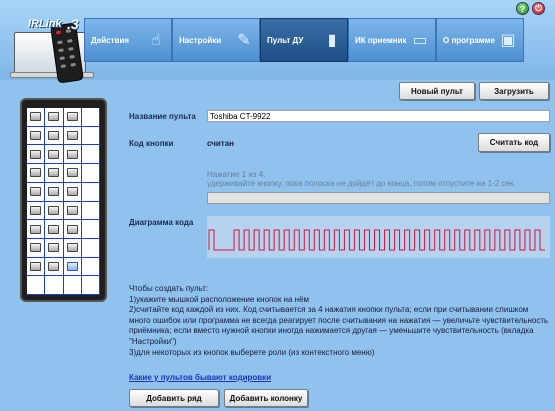 The image size is (555, 411). Describe the element at coordinates (381, 40) in the screenshot. I see `tab-label: ИК приемник` at that location.